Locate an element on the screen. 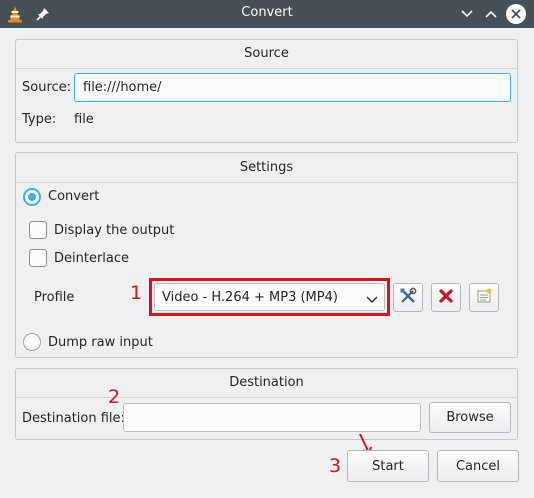 The height and width of the screenshot is (498, 534). profile-select-value: Video - H.264 + MP3 (MP4) is located at coordinates (250, 297).